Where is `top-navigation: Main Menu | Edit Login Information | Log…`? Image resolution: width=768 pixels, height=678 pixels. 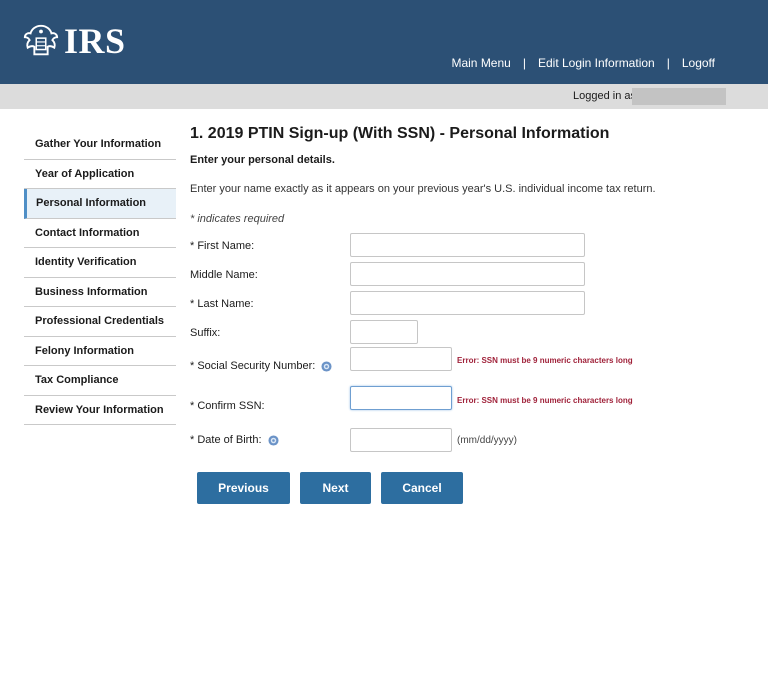 top-navigation: Main Menu | Edit Login Information | Log… is located at coordinates (583, 63).